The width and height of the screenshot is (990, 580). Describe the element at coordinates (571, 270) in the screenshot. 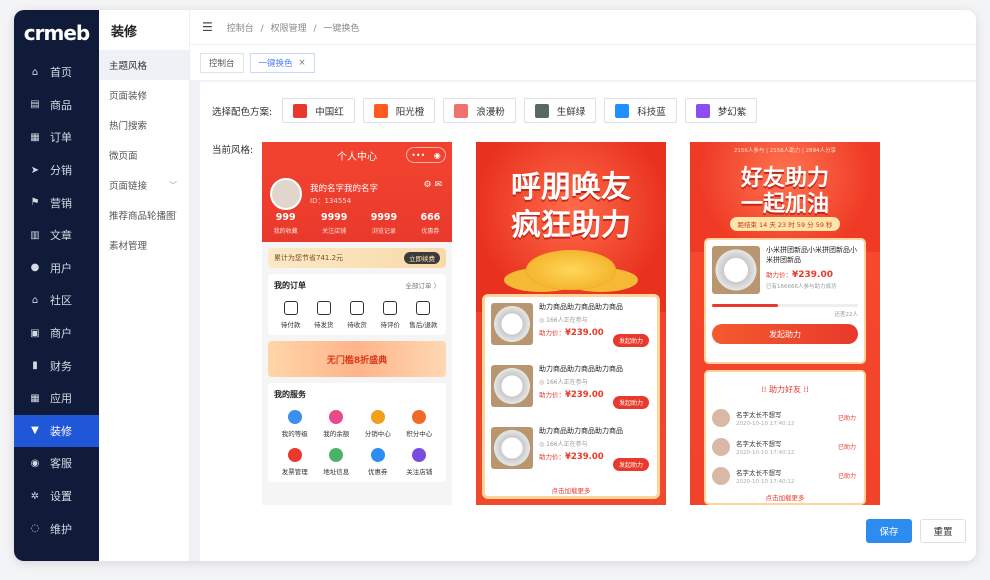

I see `coins-illustration` at that location.